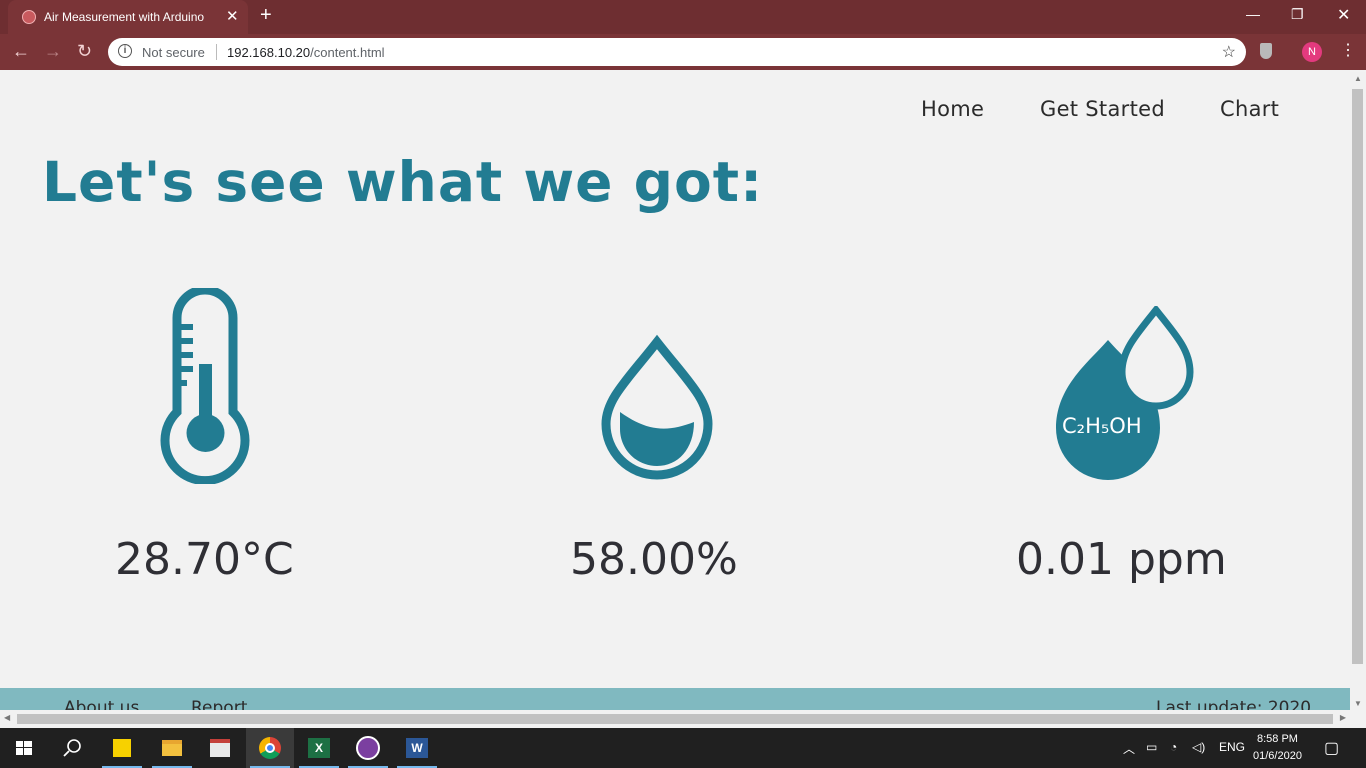  I want to click on menu-kebab-icon: ⋮, so click(1348, 50).